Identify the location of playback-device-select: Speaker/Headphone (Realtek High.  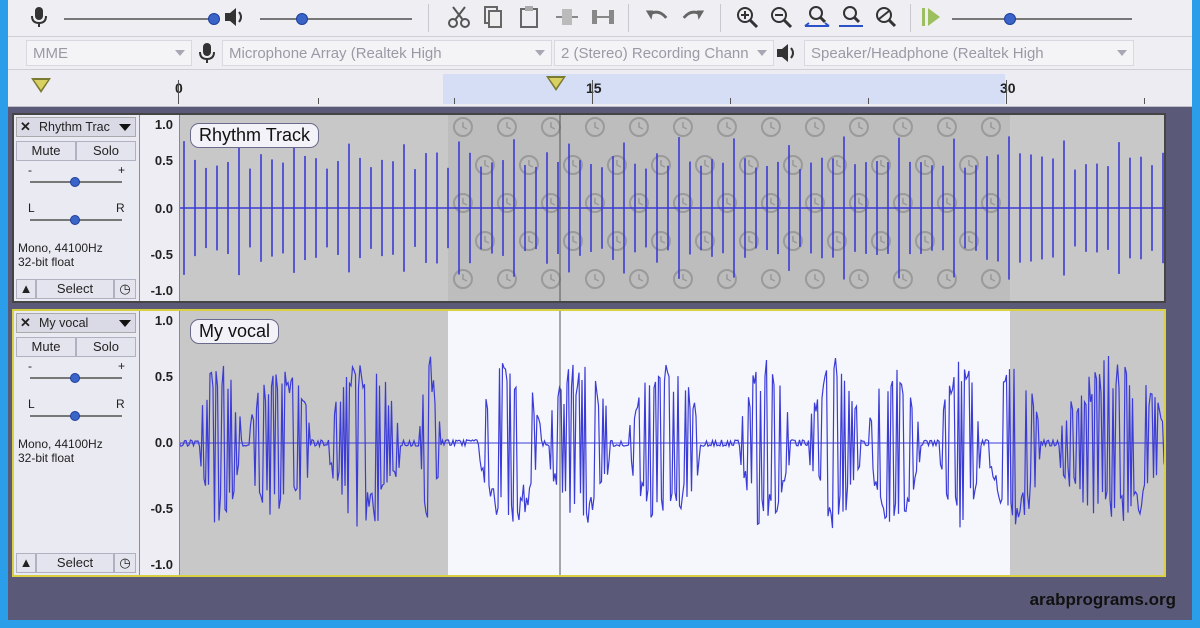
(969, 53).